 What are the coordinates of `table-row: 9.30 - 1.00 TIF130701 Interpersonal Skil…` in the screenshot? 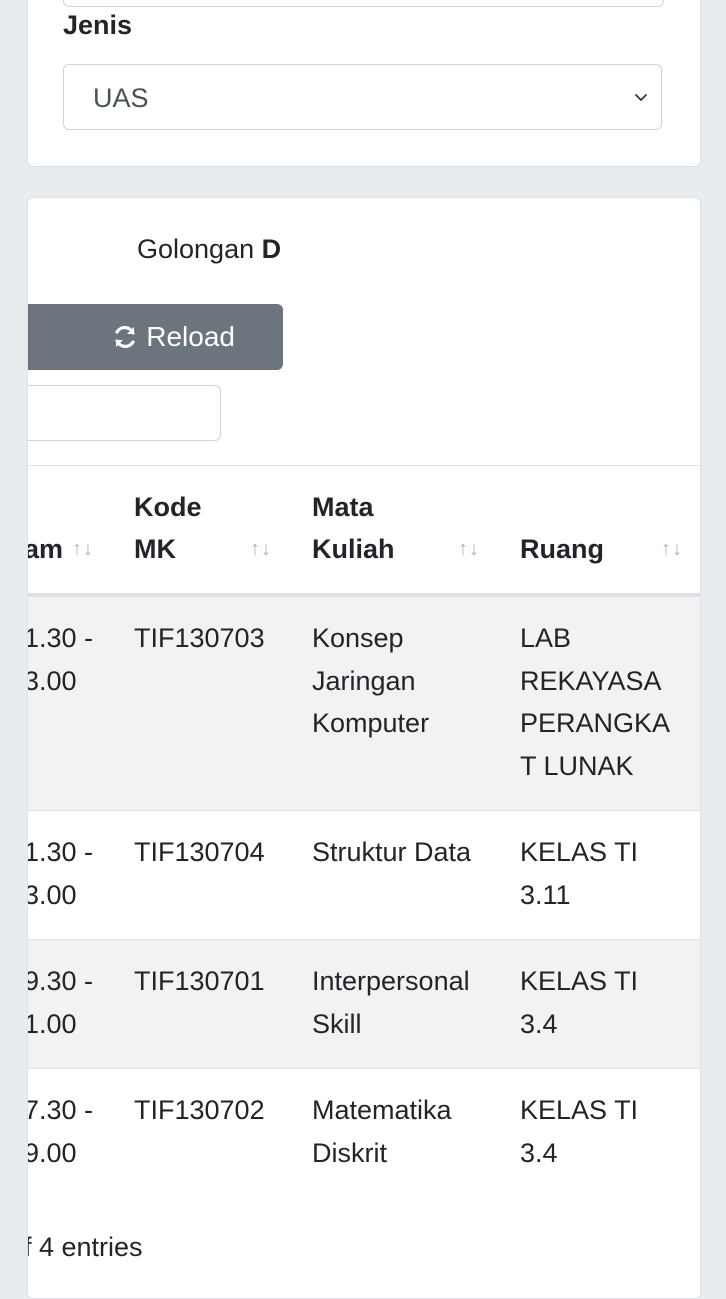 It's located at (364, 1004).